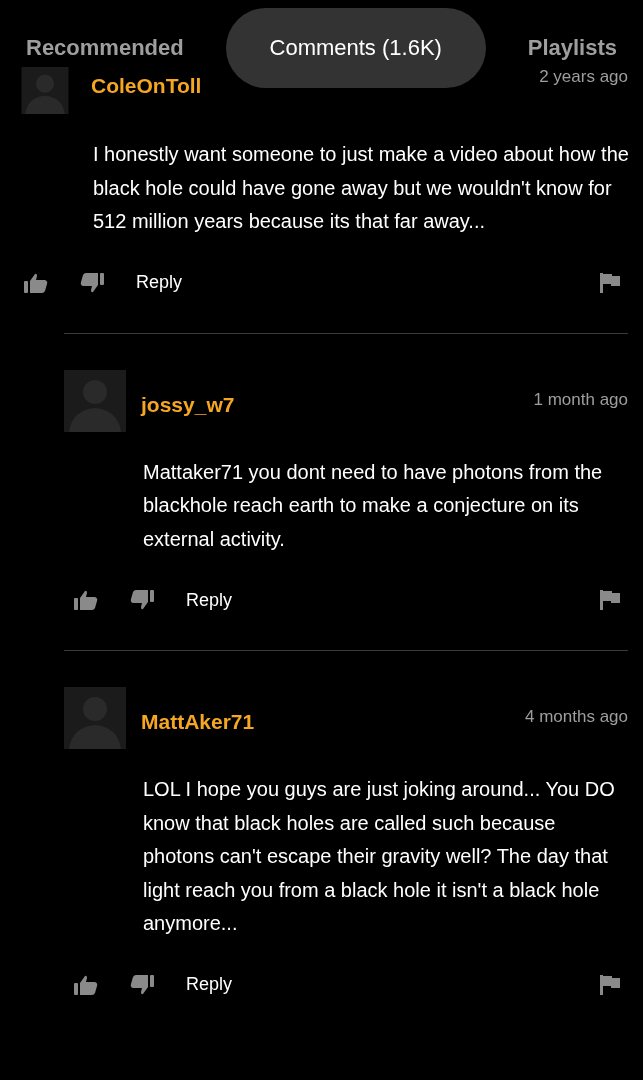 Image resolution: width=643 pixels, height=1080 pixels. I want to click on comment-text: Mattaker71 you dont need to have photons from the blackhole reach earth to make a conjecture on its external activity., so click(373, 505).